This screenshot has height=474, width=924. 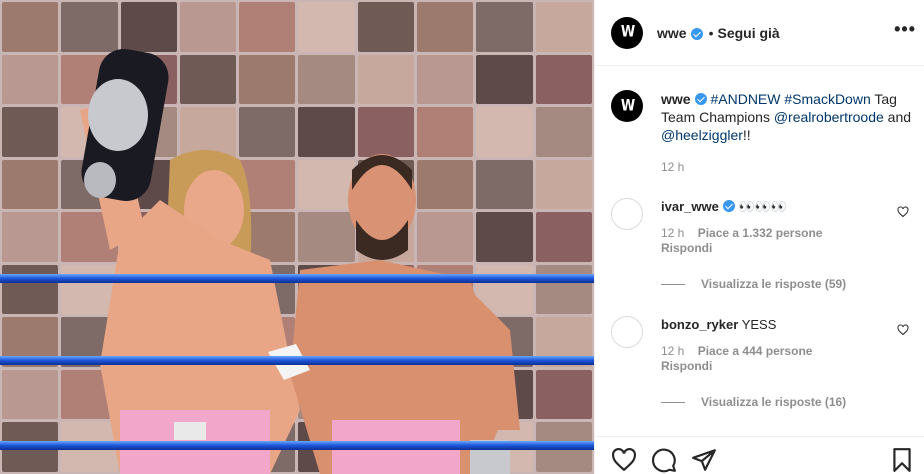 What do you see at coordinates (690, 206) in the screenshot?
I see `comment-username: ivar_wwe` at bounding box center [690, 206].